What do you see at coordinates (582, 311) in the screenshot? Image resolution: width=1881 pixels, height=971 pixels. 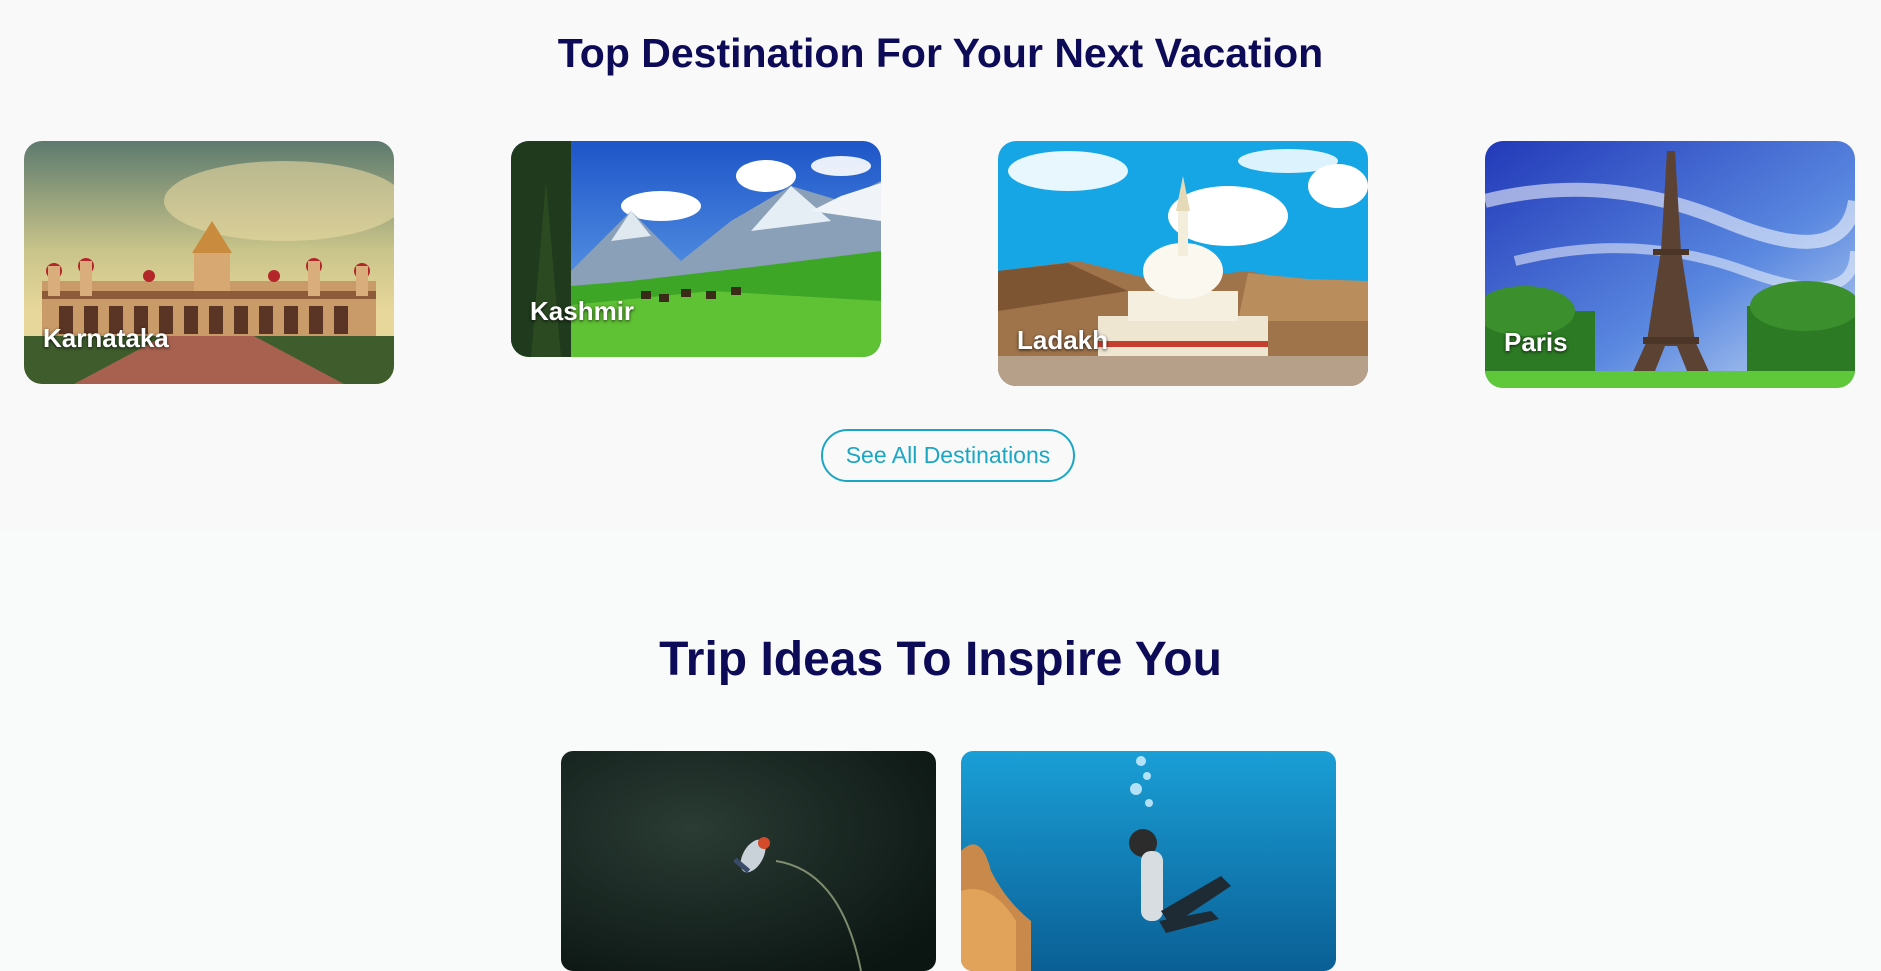 I see `destination-label-kashmir: Kashmir` at bounding box center [582, 311].